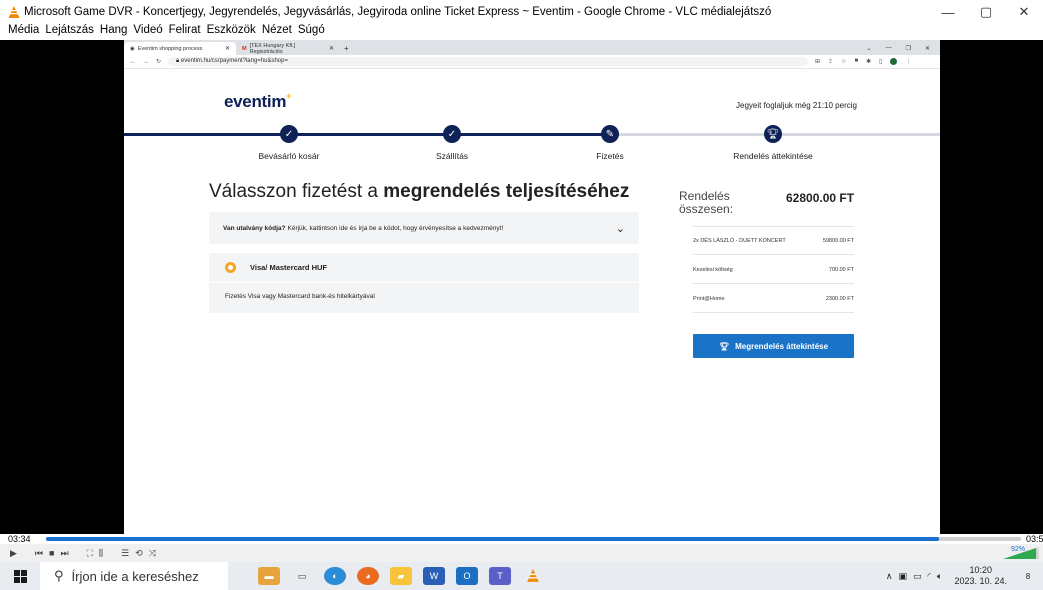  Describe the element at coordinates (493, 539) in the screenshot. I see `seek-slider-fill` at that location.